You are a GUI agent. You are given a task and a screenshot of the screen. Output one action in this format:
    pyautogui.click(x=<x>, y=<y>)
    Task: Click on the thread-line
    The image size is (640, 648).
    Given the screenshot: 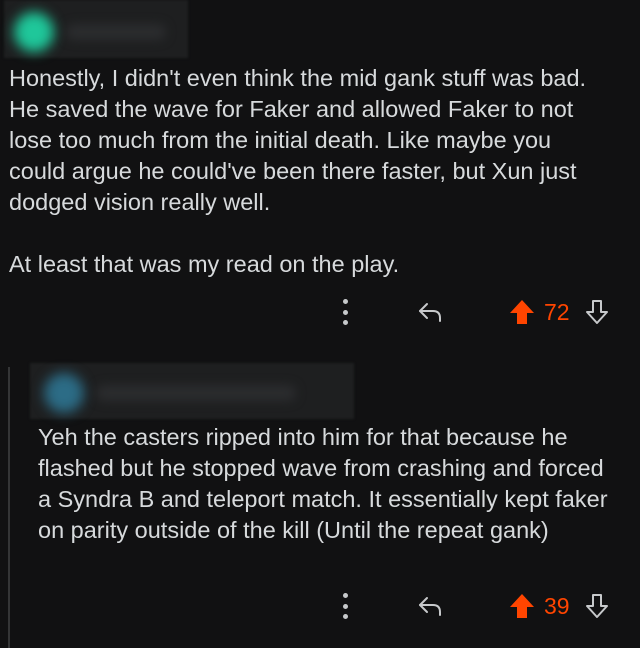 What is the action you would take?
    pyautogui.click(x=9, y=507)
    